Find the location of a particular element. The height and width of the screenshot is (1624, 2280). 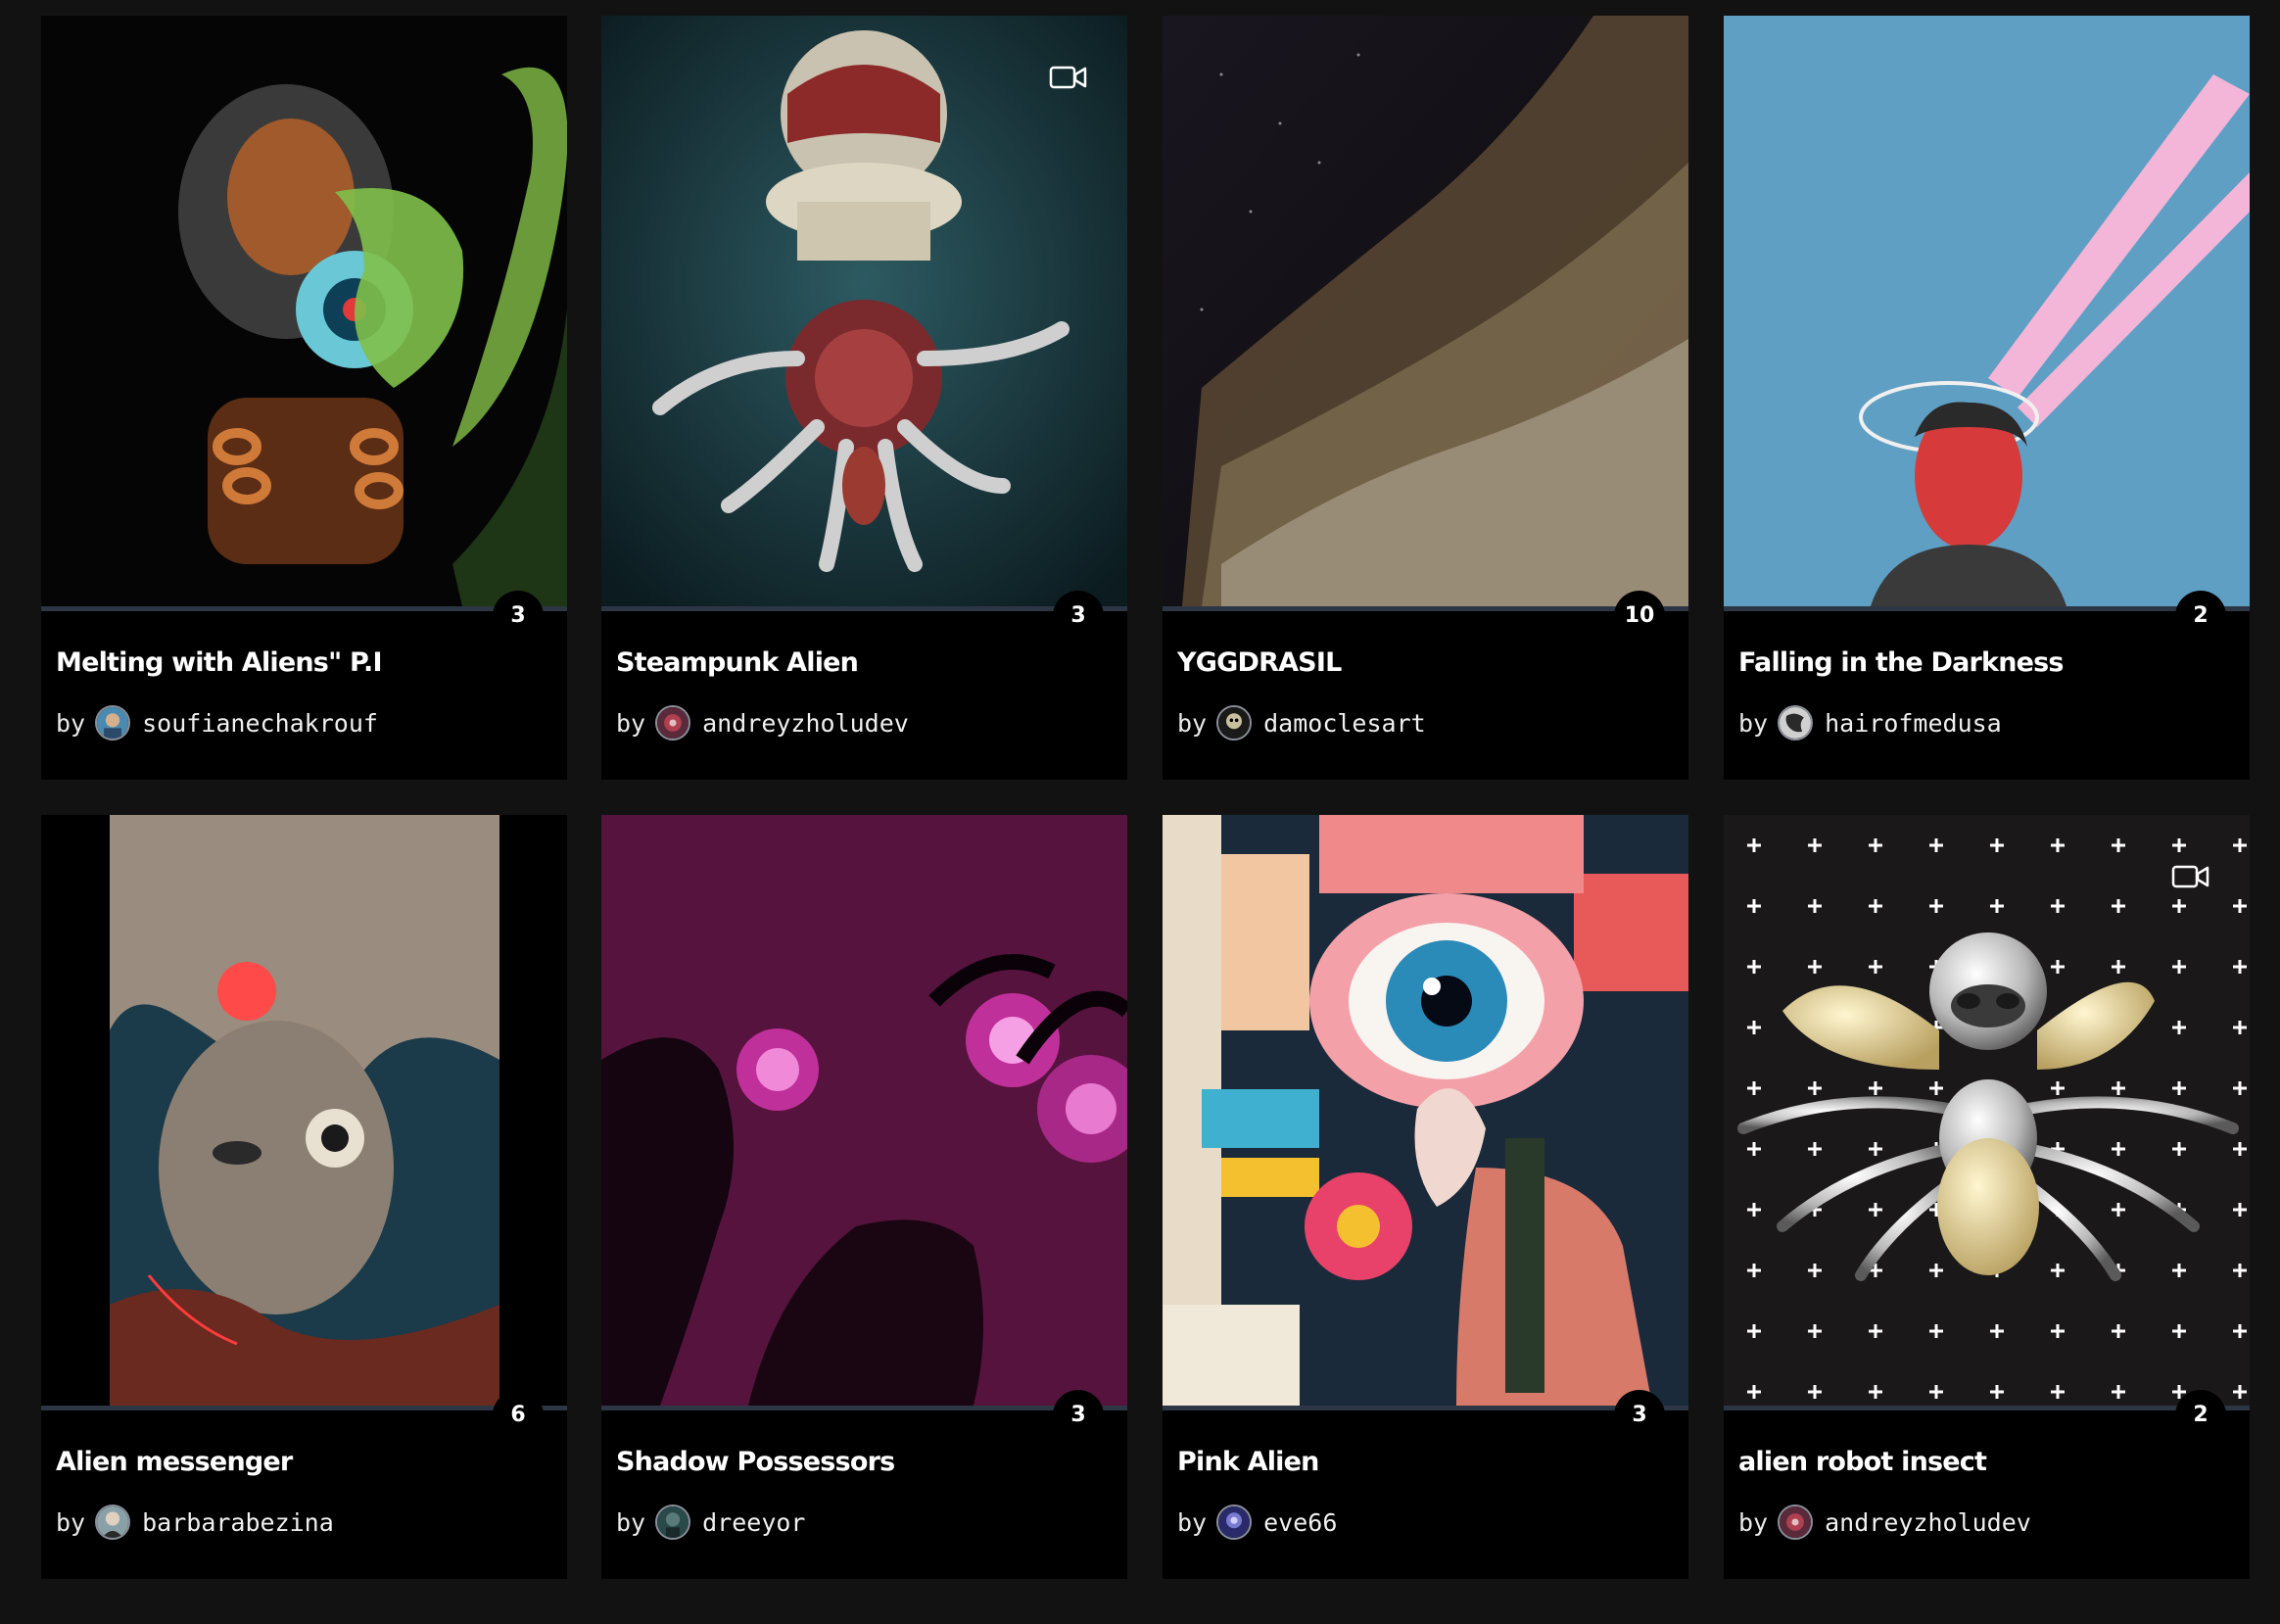

byline: by eve66 is located at coordinates (1257, 1522).